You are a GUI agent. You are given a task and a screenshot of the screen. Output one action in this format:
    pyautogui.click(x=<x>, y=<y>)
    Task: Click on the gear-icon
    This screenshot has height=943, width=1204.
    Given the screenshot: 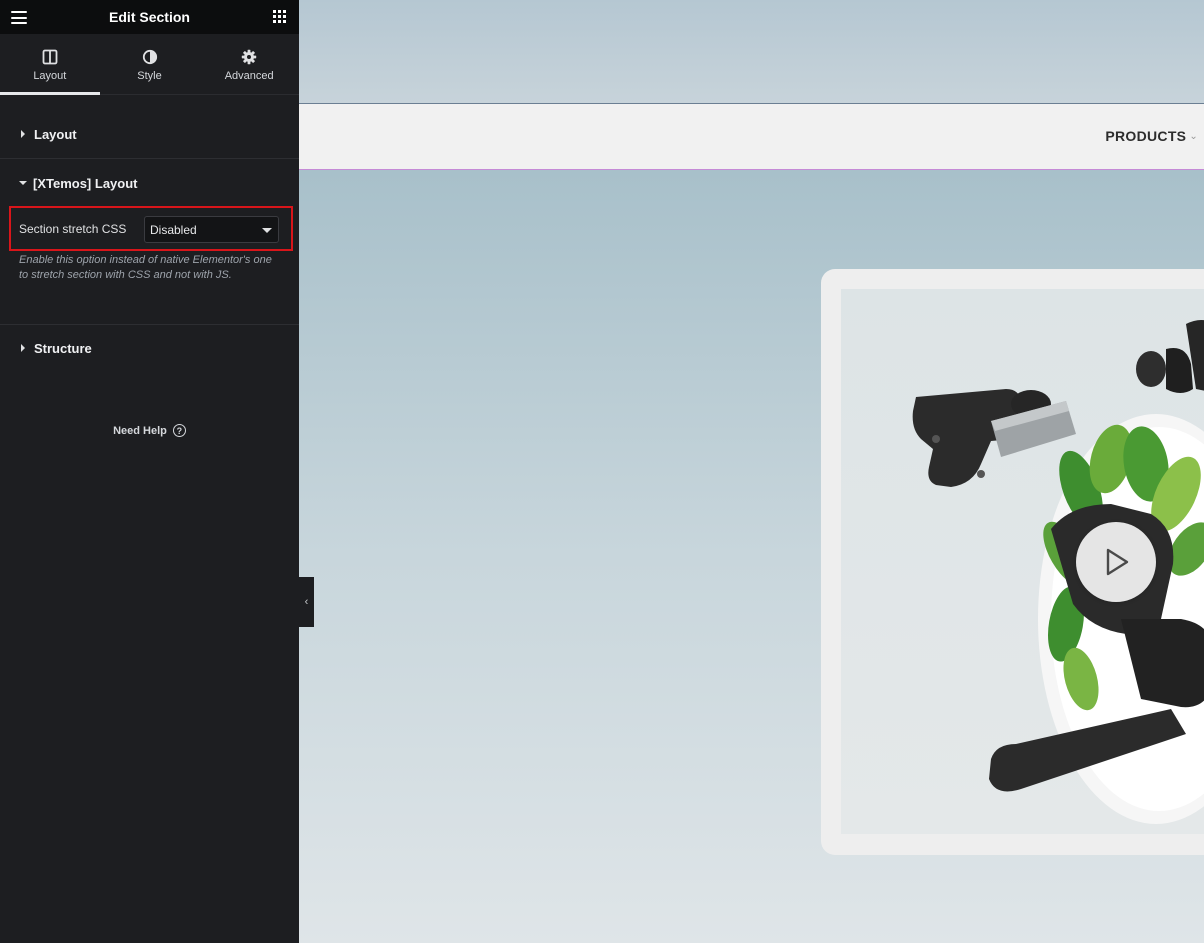 What is the action you would take?
    pyautogui.click(x=249, y=57)
    